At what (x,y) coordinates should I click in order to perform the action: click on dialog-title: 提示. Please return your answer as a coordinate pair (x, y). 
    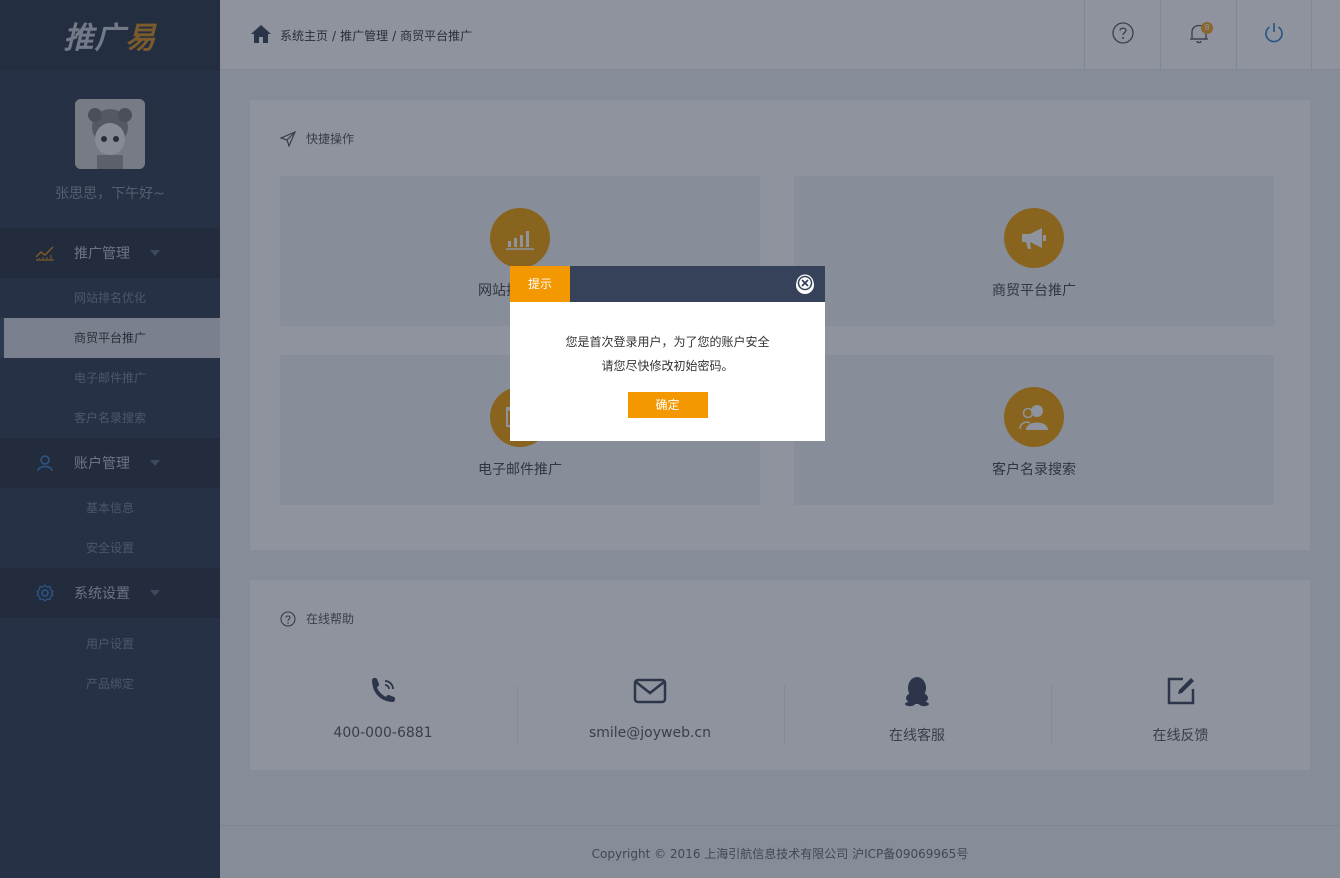
    Looking at the image, I should click on (540, 284).